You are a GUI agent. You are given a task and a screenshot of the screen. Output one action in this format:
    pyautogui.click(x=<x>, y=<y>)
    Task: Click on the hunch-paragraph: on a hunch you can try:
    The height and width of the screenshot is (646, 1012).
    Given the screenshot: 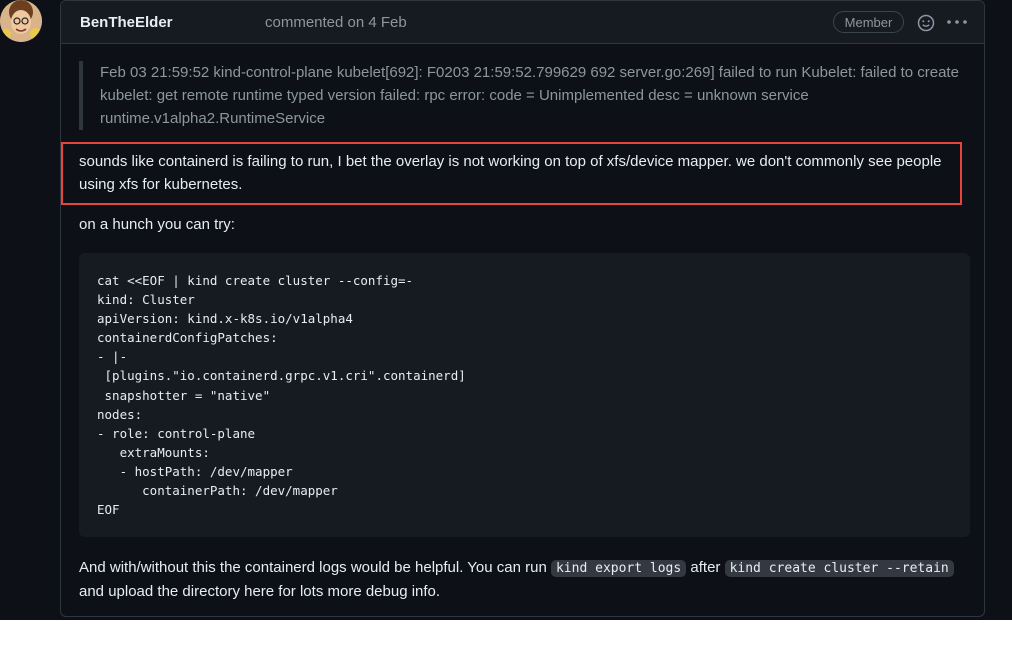 What is the action you would take?
    pyautogui.click(x=157, y=224)
    